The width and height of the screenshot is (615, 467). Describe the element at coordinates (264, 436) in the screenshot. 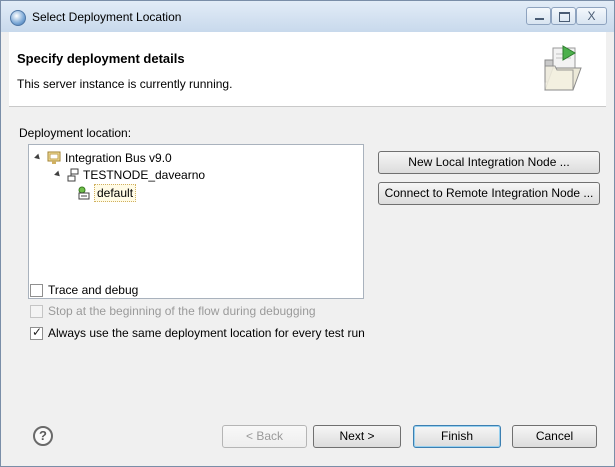

I see `back-button: < Back` at that location.